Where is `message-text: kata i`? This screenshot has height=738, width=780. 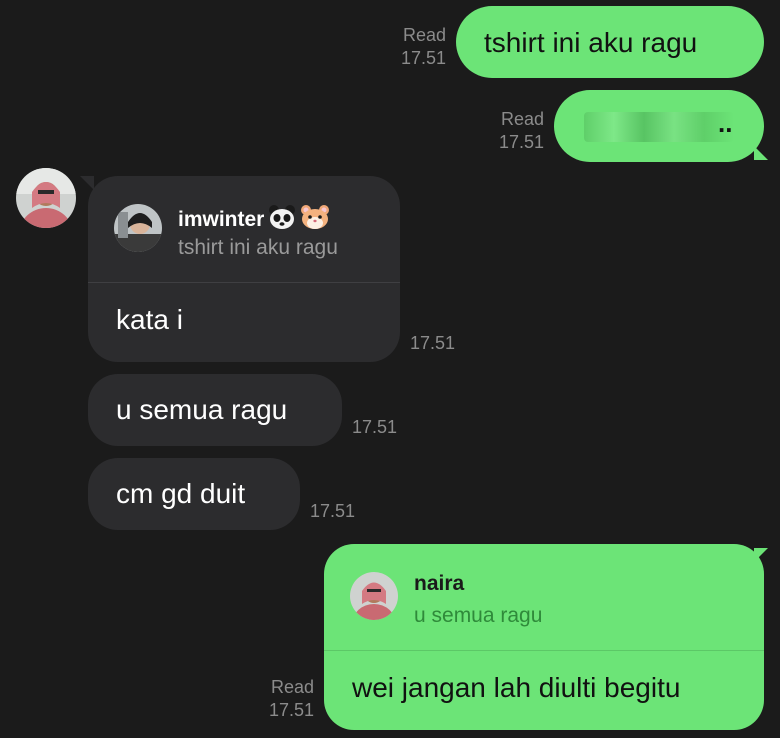
message-text: kata i is located at coordinates (149, 319).